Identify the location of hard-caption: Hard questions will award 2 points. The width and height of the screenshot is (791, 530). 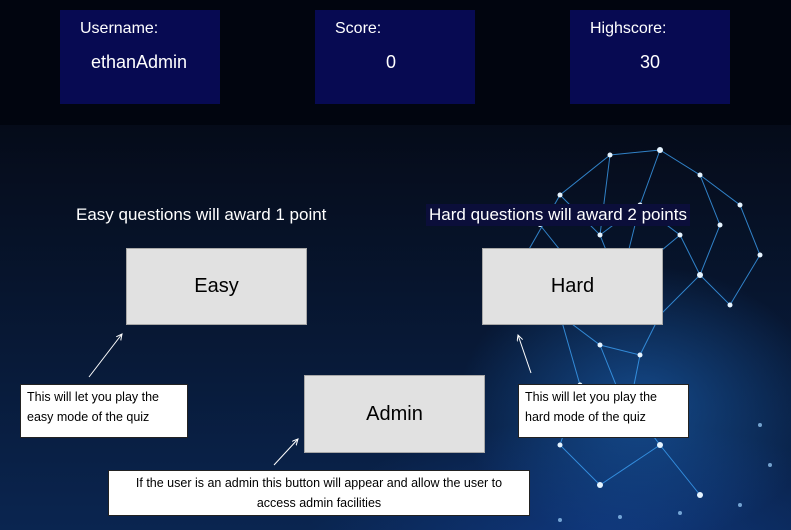
(558, 215).